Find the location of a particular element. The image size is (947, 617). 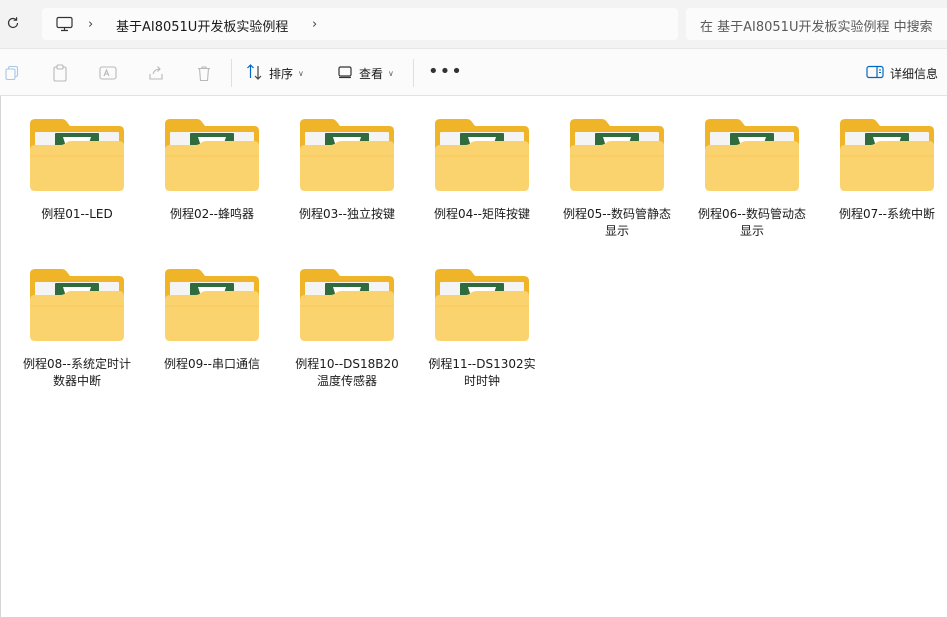

folder-item: 例程05--数码管静态显示 is located at coordinates (617, 177).